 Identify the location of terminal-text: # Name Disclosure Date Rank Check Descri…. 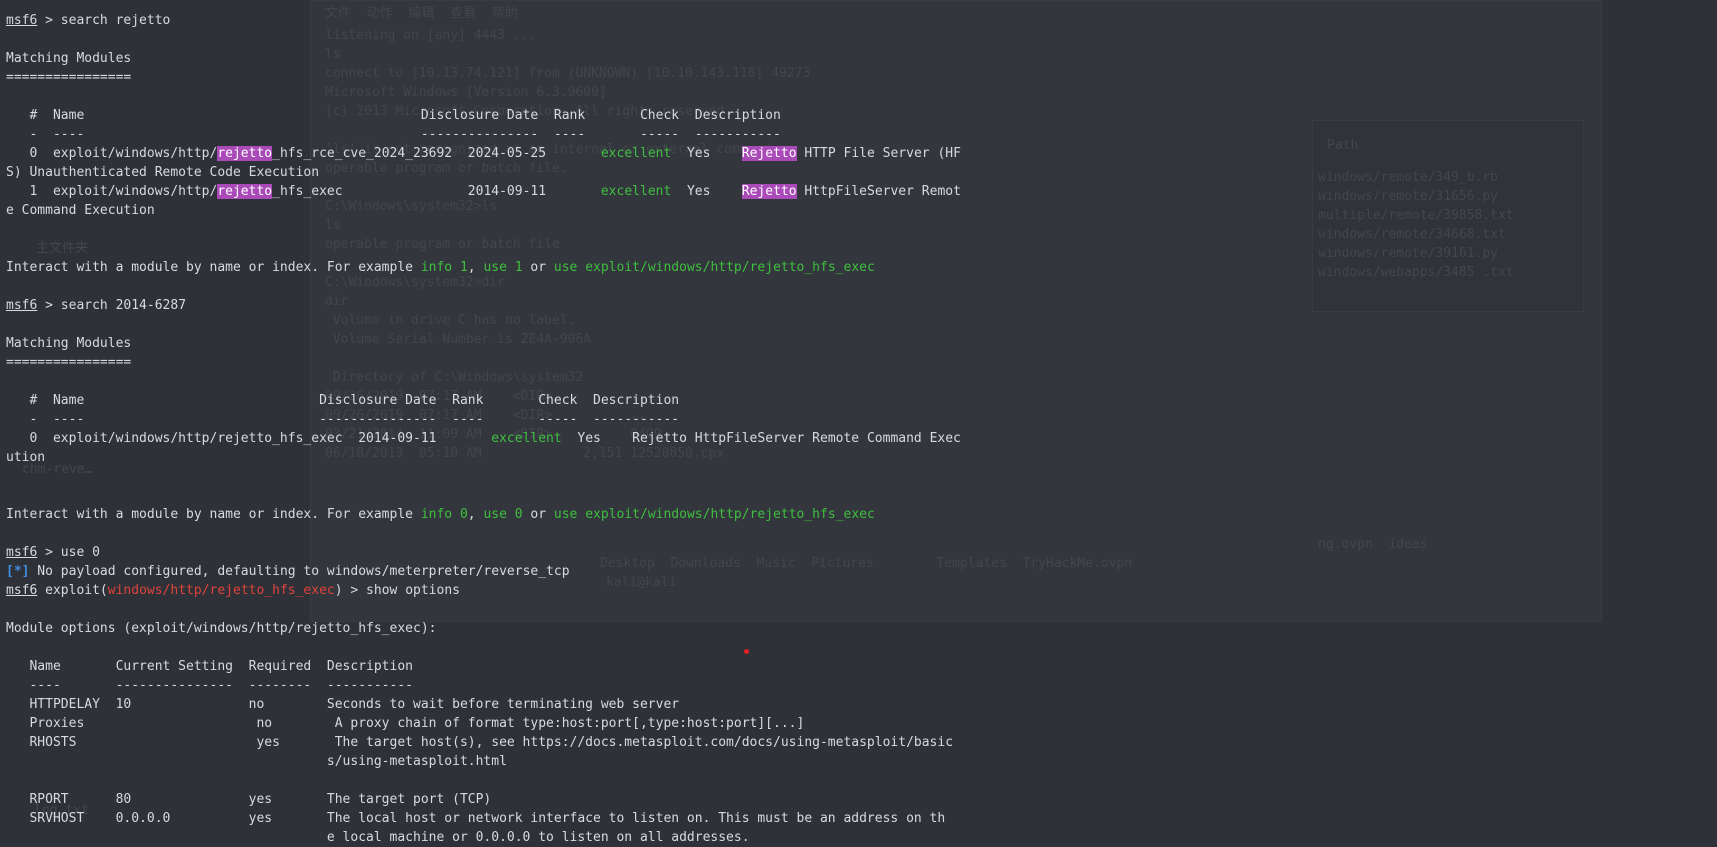
(343, 400).